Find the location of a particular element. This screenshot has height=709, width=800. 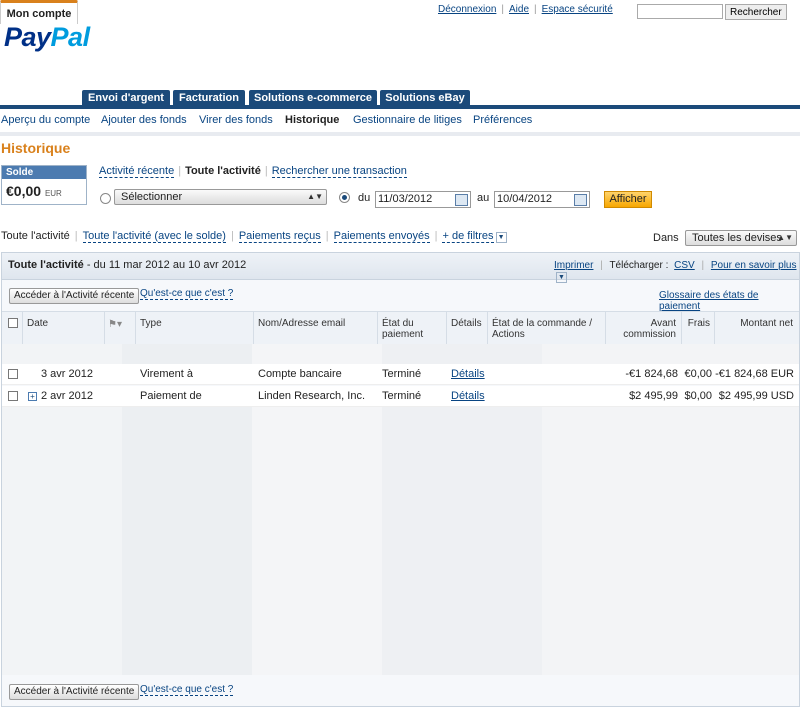

select-all-checkbox is located at coordinates (13, 323).